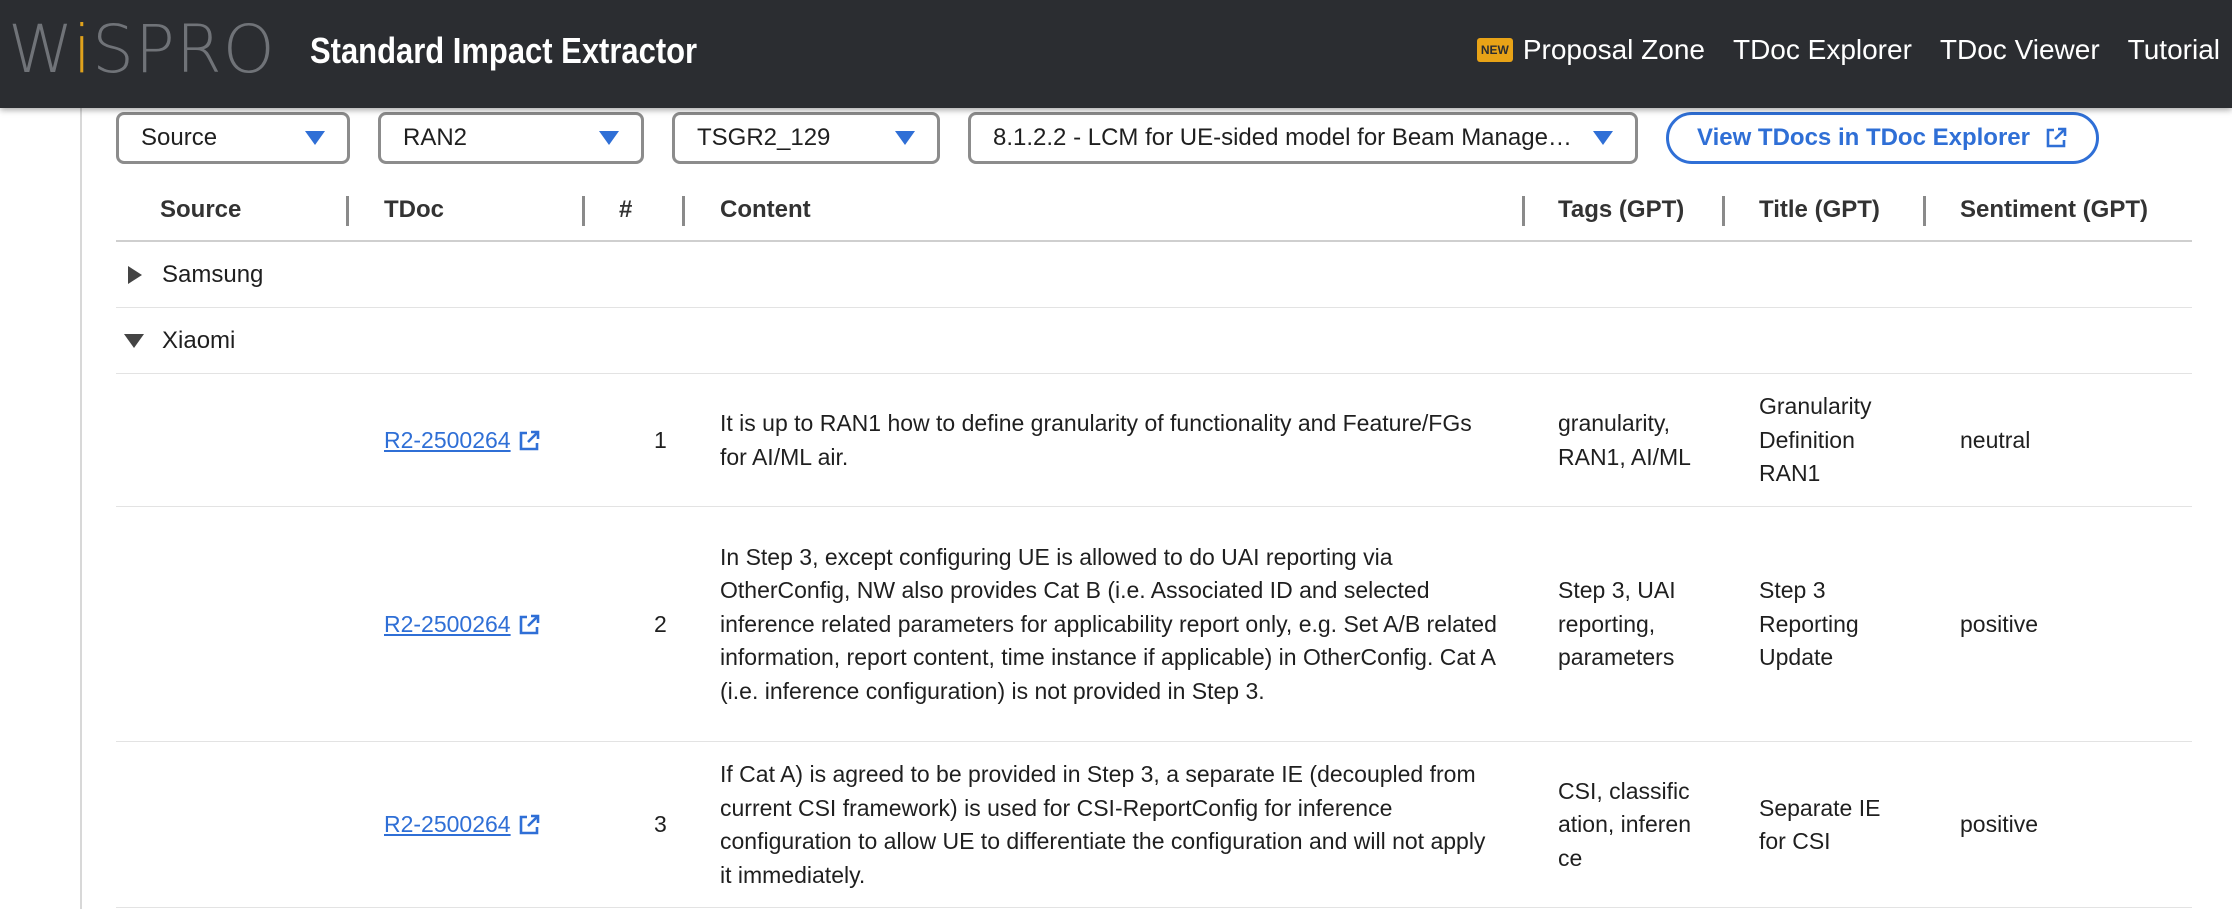 Image resolution: width=2232 pixels, height=909 pixels. Describe the element at coordinates (1617, 624) in the screenshot. I see `tags-cell: Step 3, UAI reporting, parameters` at that location.